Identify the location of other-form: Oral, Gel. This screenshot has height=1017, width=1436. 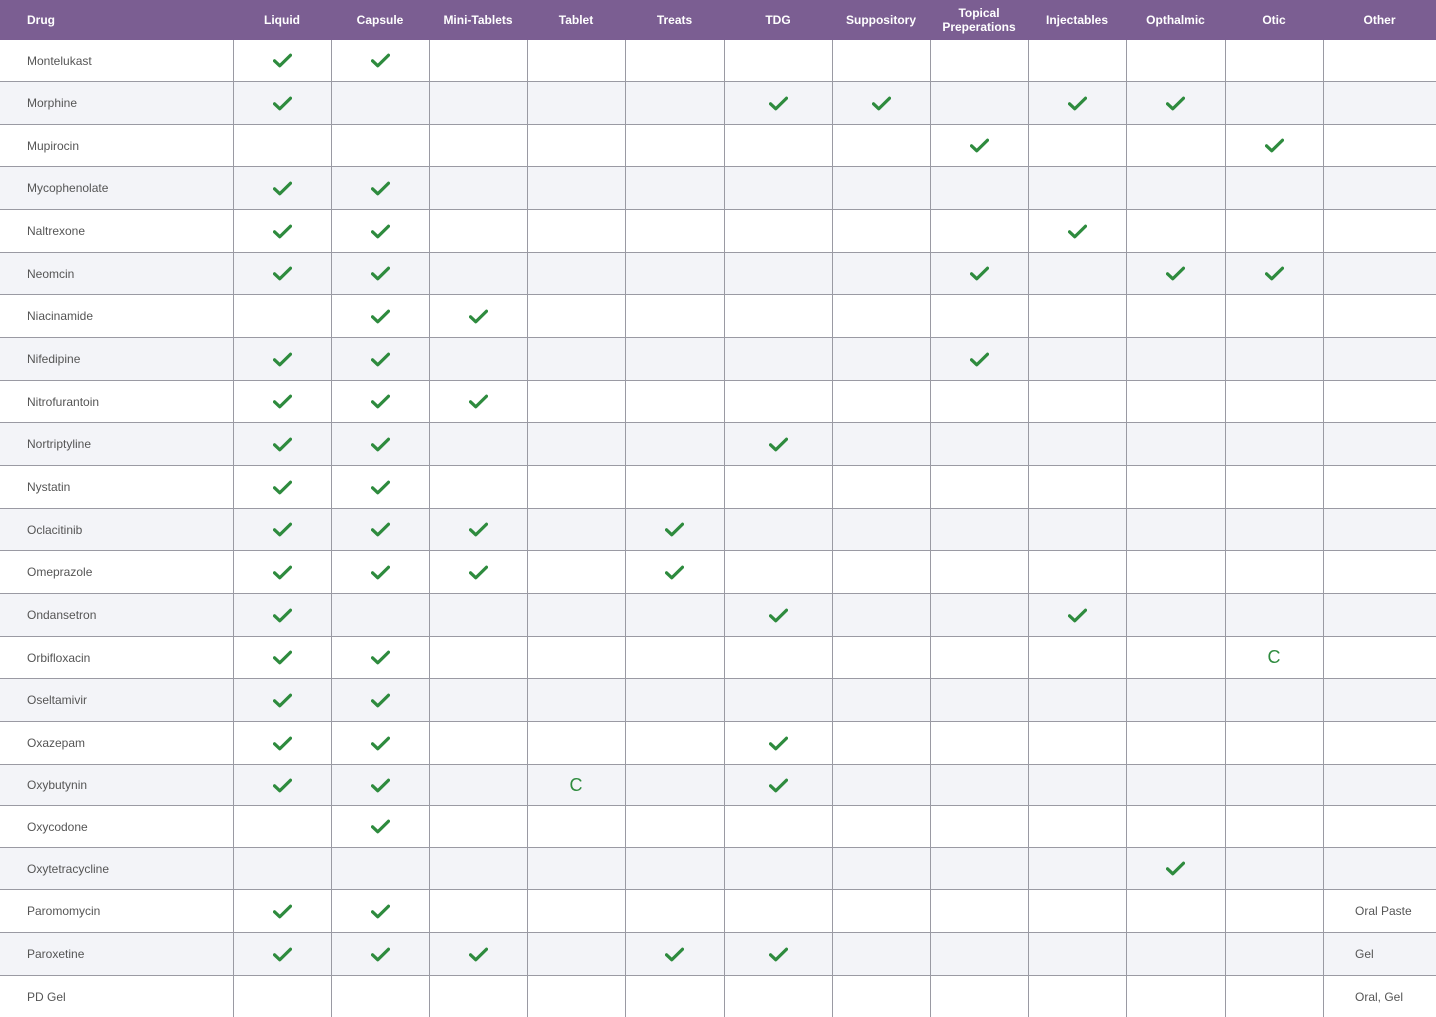
(1379, 996).